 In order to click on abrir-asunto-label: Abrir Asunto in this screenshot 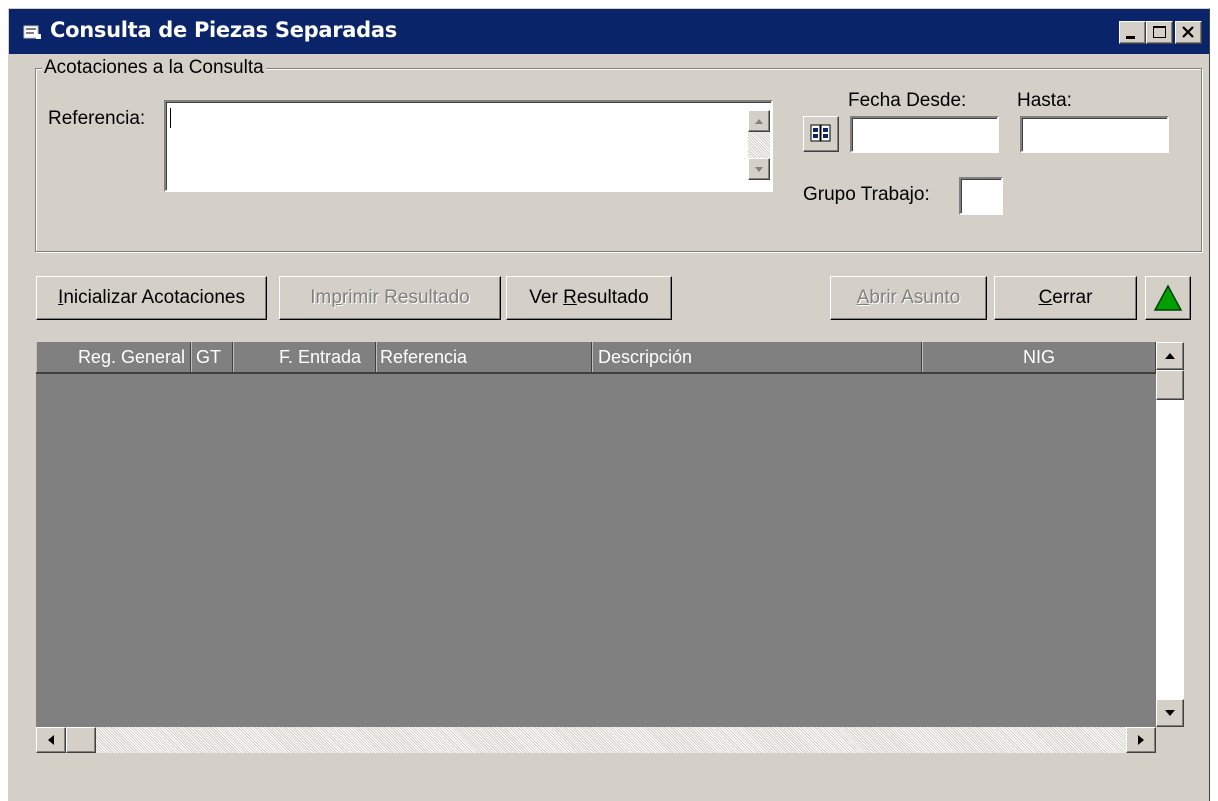, I will do `click(908, 297)`.